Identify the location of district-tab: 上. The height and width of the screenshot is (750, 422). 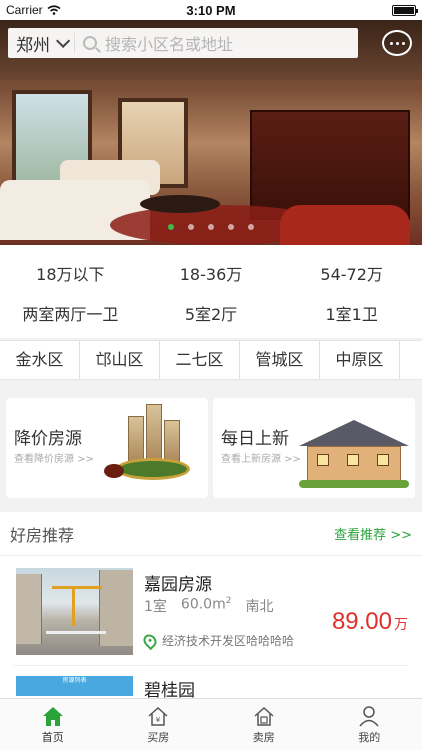
(411, 360).